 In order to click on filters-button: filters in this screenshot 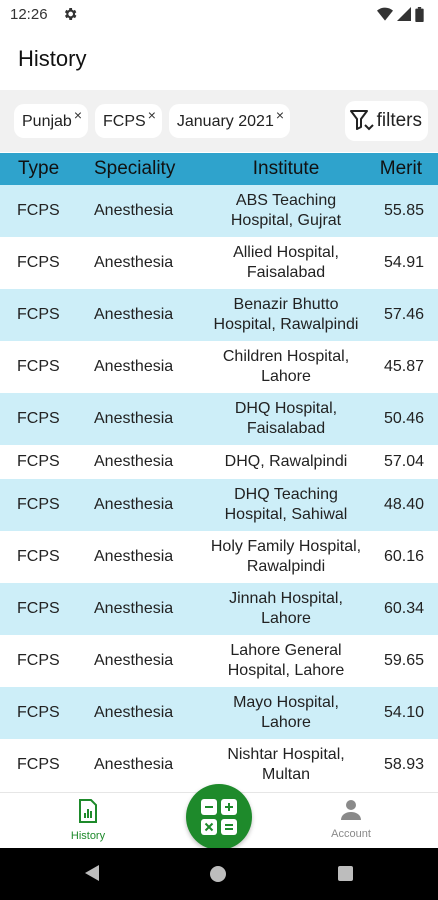, I will do `click(386, 121)`.